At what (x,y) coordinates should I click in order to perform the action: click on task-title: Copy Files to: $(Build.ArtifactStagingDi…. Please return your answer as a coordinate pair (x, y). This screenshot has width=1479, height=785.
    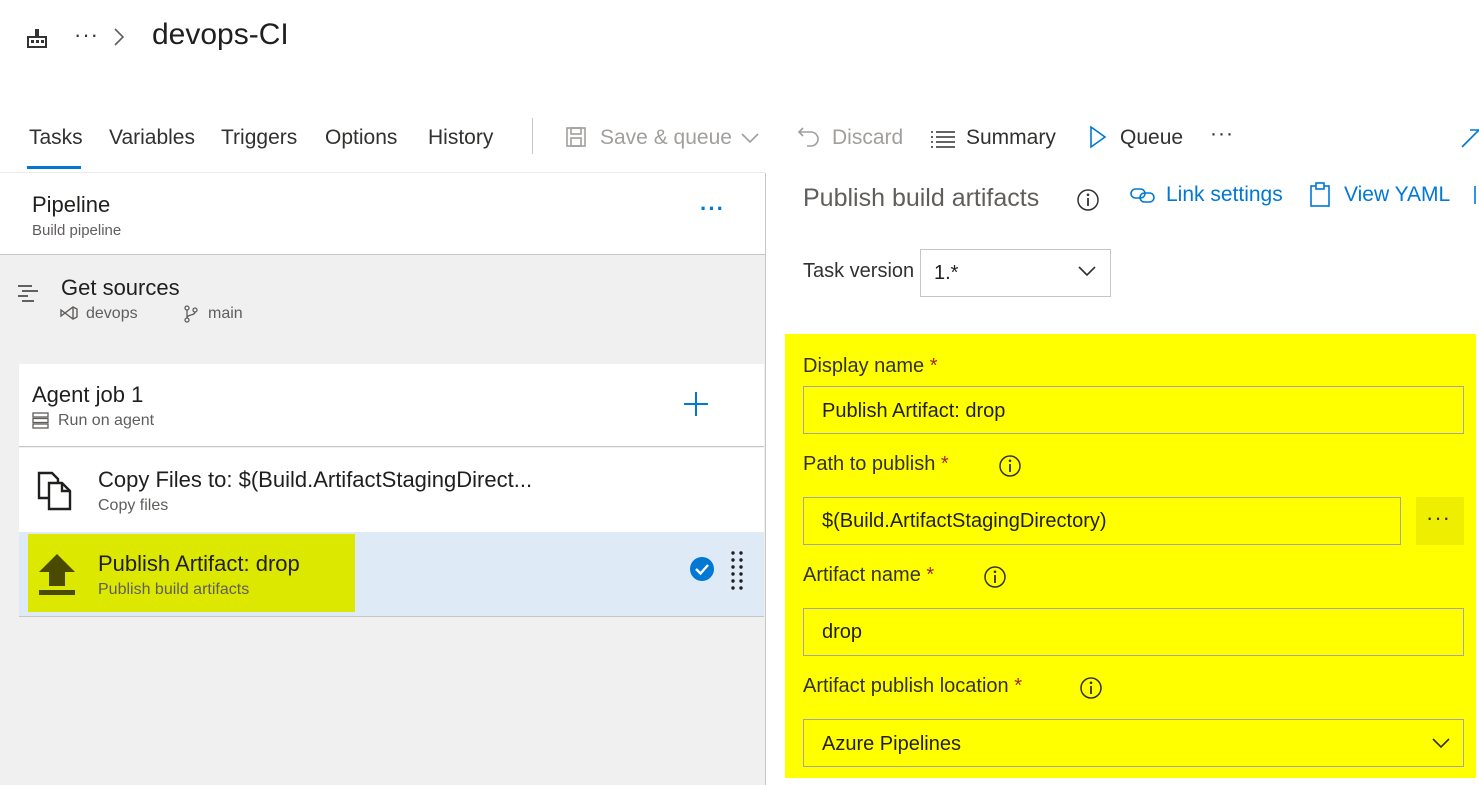
    Looking at the image, I should click on (315, 479).